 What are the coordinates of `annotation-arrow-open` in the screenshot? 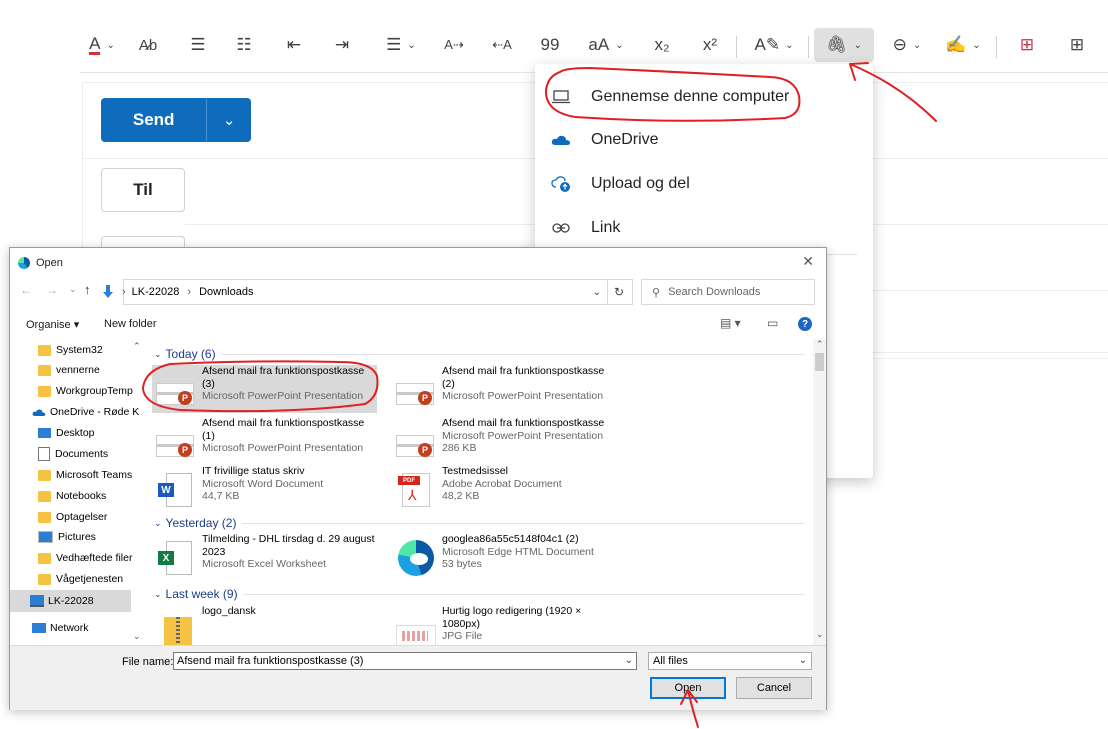 It's located at (689, 708).